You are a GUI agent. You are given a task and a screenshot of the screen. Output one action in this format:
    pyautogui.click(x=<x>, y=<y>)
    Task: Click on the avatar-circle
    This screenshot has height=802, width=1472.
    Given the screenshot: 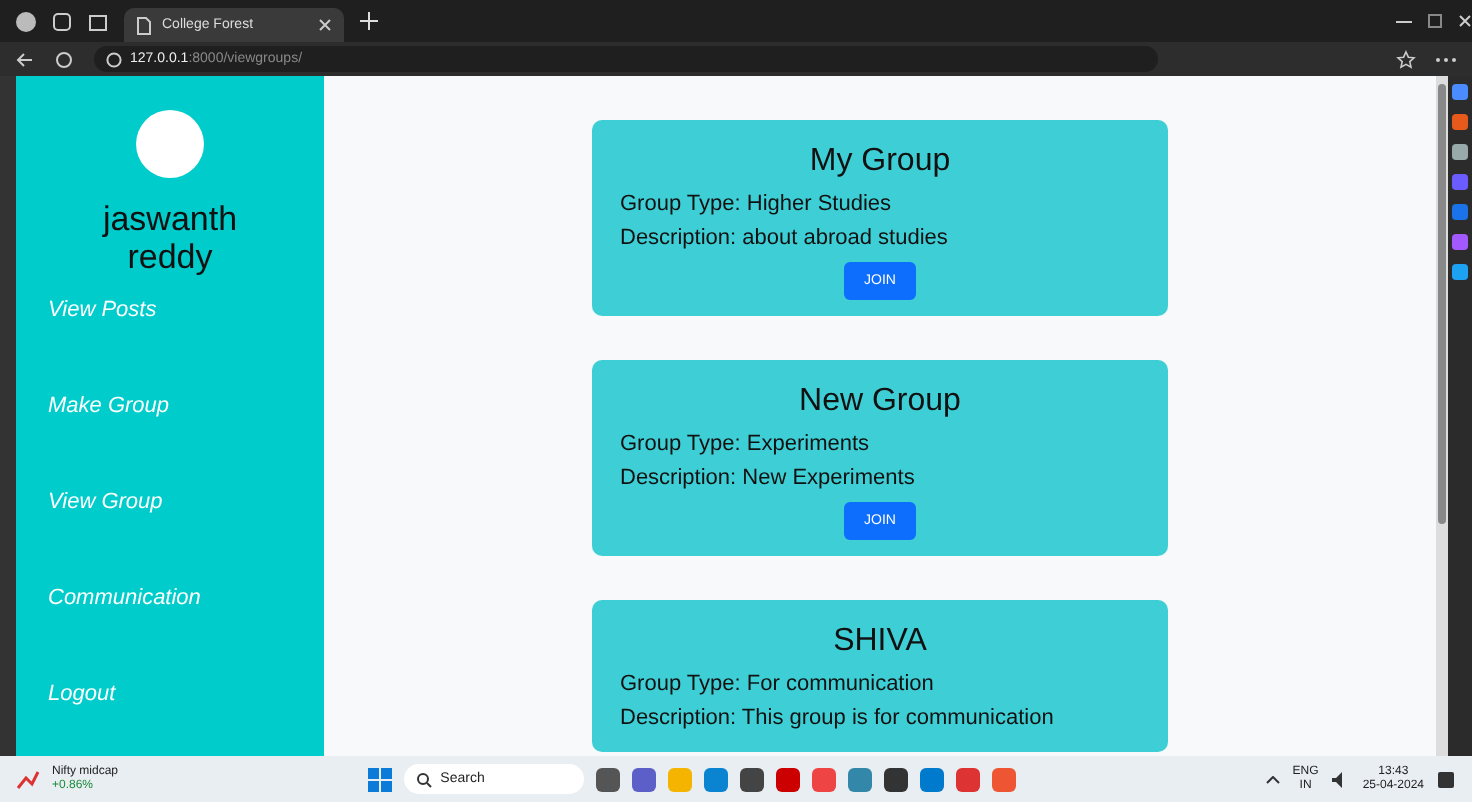 What is the action you would take?
    pyautogui.click(x=170, y=144)
    